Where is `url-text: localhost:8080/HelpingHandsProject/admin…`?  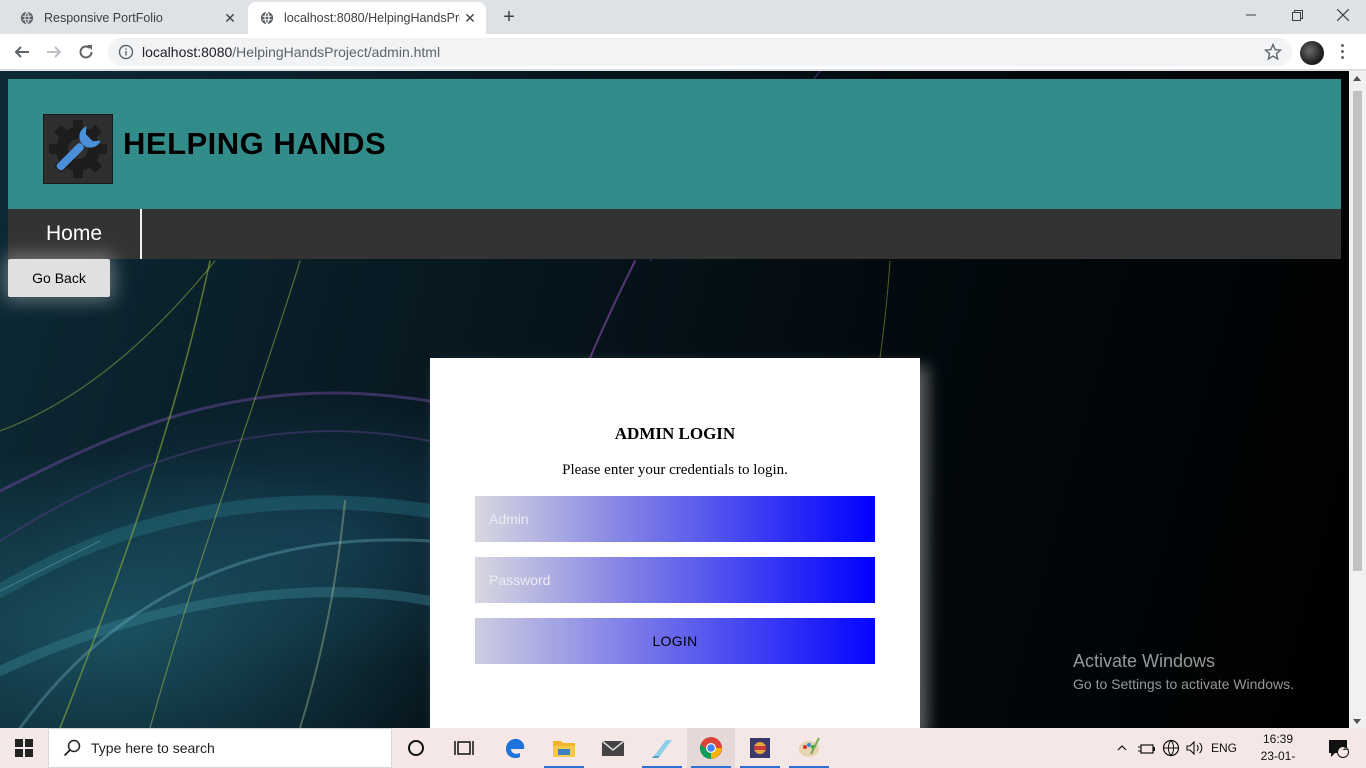
url-text: localhost:8080/HelpingHandsProject/admin… is located at coordinates (291, 52).